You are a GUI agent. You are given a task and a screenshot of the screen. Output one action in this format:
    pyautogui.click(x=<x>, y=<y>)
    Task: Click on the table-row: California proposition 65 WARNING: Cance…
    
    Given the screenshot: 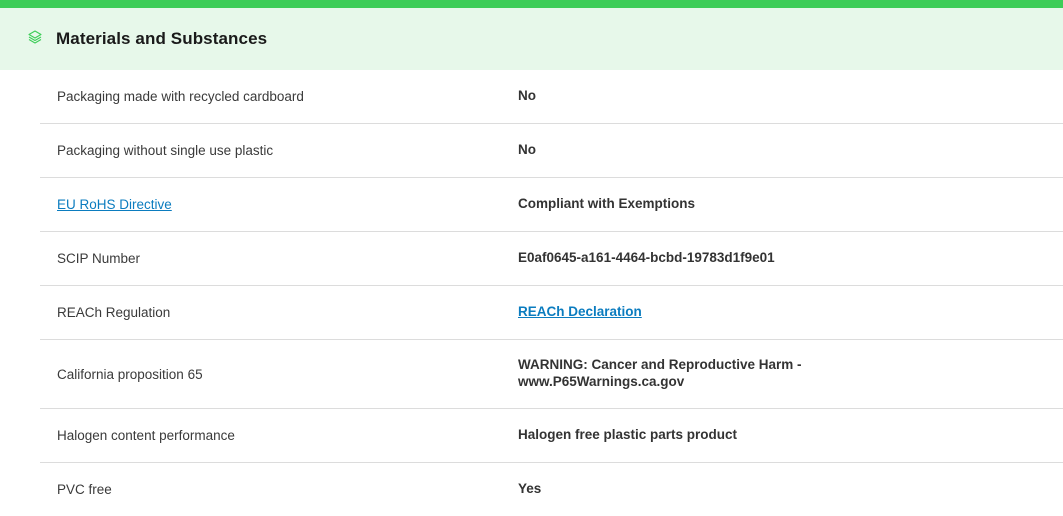 What is the action you would take?
    pyautogui.click(x=551, y=374)
    